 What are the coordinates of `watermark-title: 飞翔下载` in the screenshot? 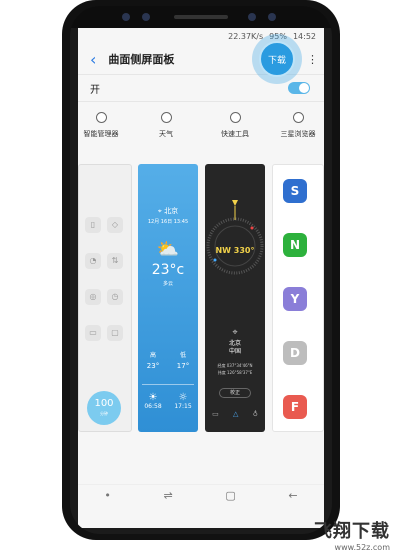 It's located at (352, 531).